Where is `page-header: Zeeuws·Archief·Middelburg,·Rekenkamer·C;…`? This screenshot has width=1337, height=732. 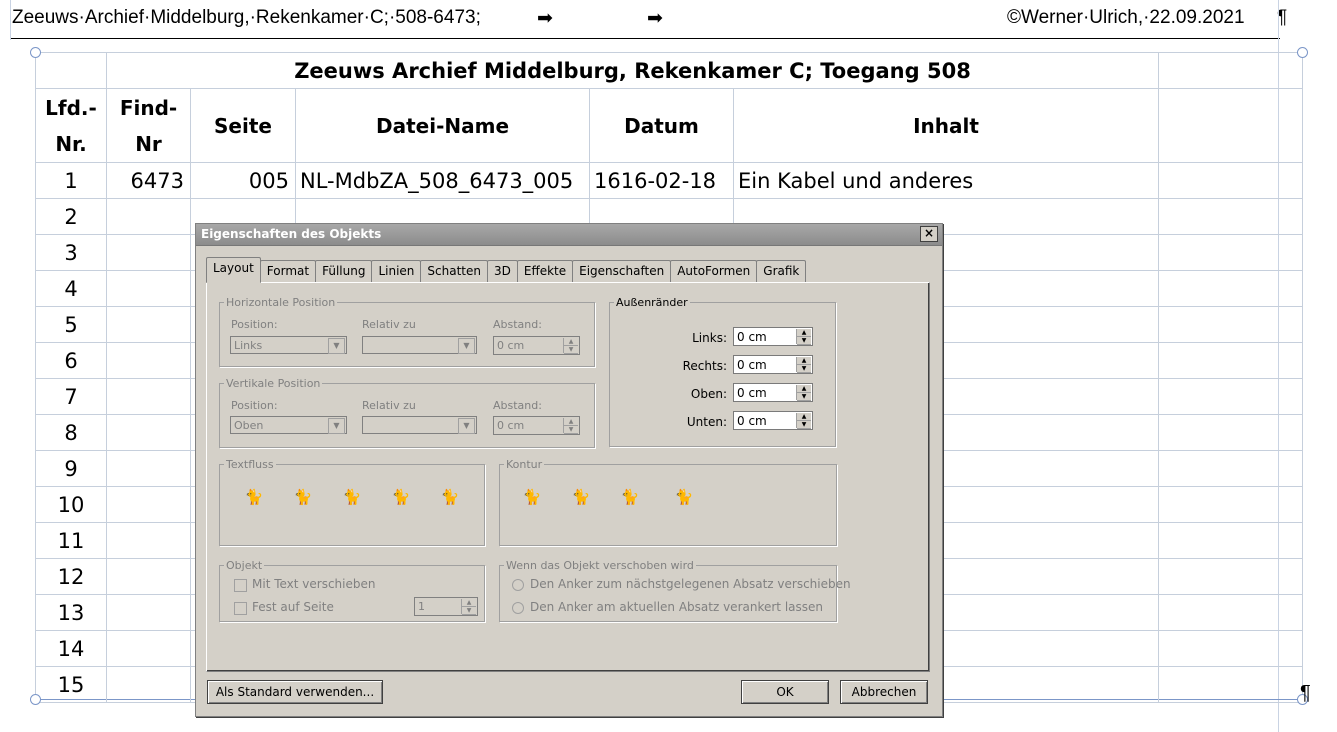
page-header: Zeeuws·Archief·Middelburg,·Rekenkamer·C;… is located at coordinates (648, 19).